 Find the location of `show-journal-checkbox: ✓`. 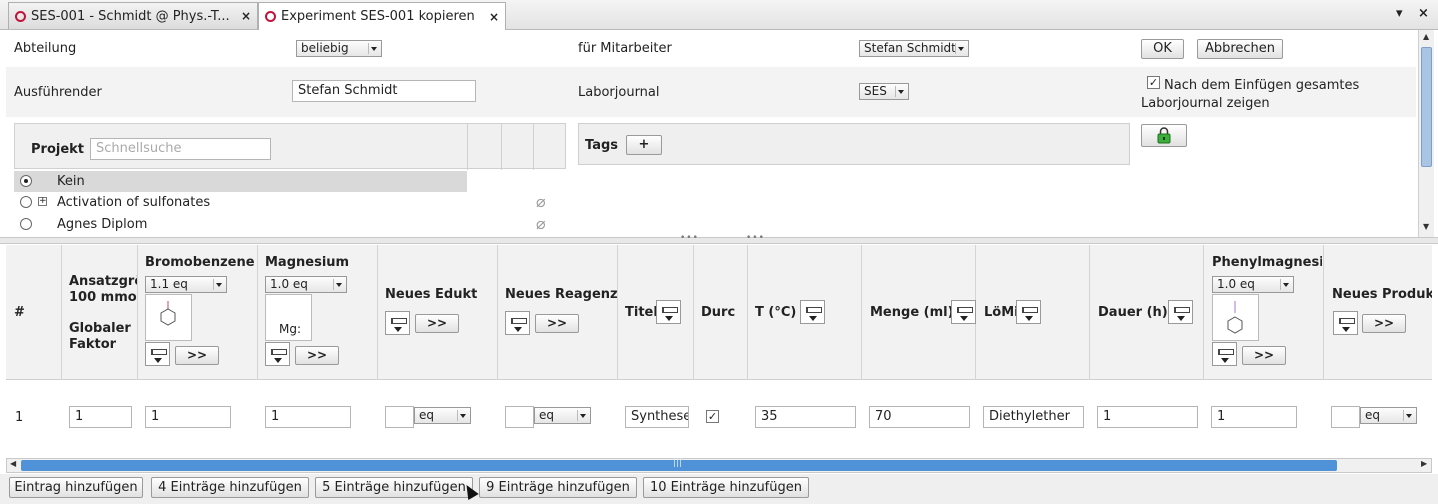

show-journal-checkbox: ✓ is located at coordinates (1153, 82).